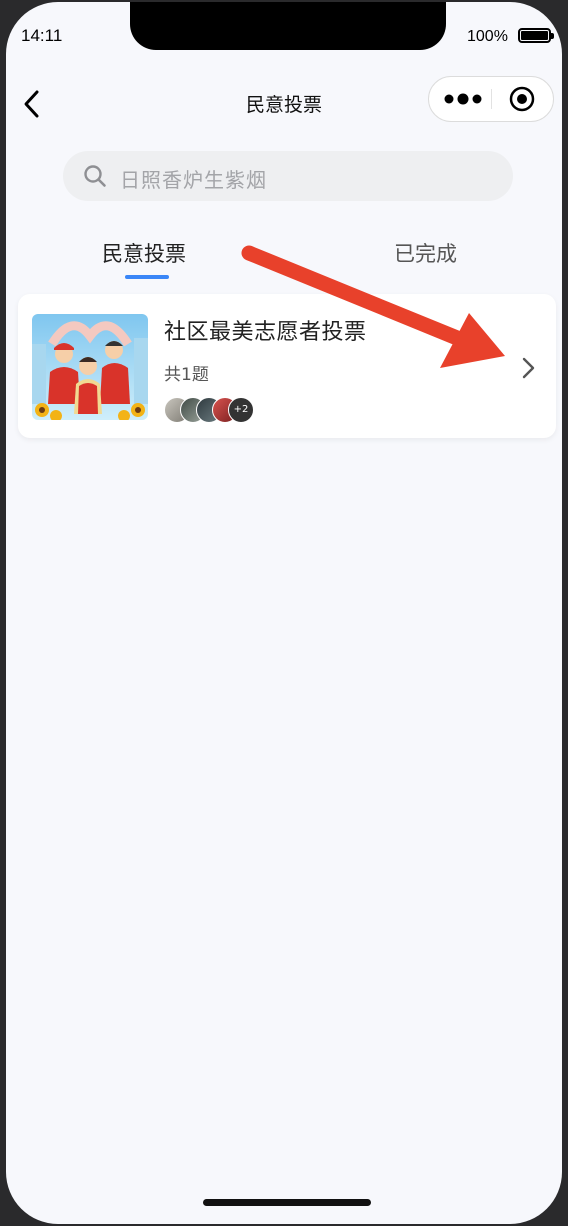  What do you see at coordinates (287, 366) in the screenshot?
I see `vote-card: 社区最美志愿者投票 共1题 +2` at bounding box center [287, 366].